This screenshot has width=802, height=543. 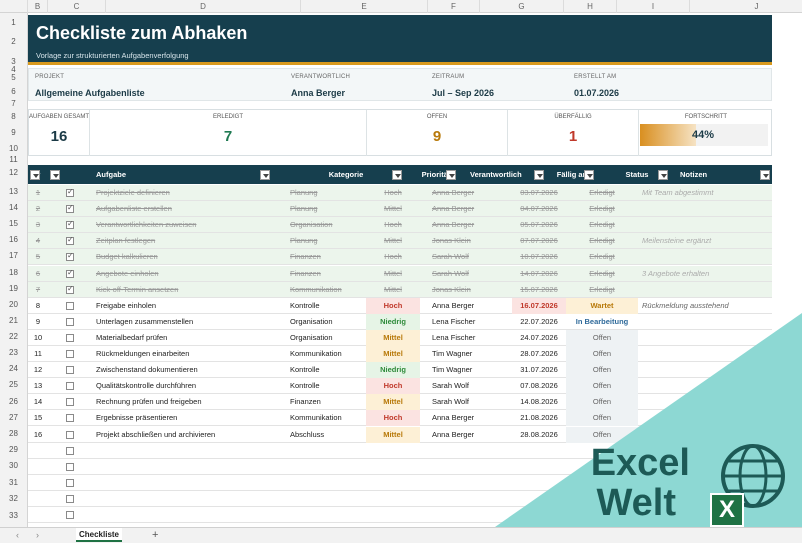 What do you see at coordinates (13, 223) in the screenshot?
I see `row-header: 15` at bounding box center [13, 223].